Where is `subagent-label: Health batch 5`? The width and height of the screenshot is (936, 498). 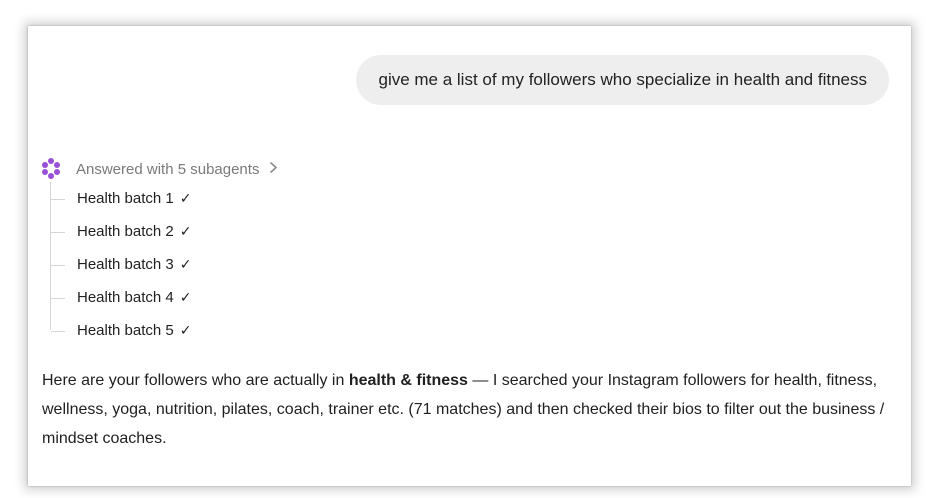
subagent-label: Health batch 5 is located at coordinates (125, 330).